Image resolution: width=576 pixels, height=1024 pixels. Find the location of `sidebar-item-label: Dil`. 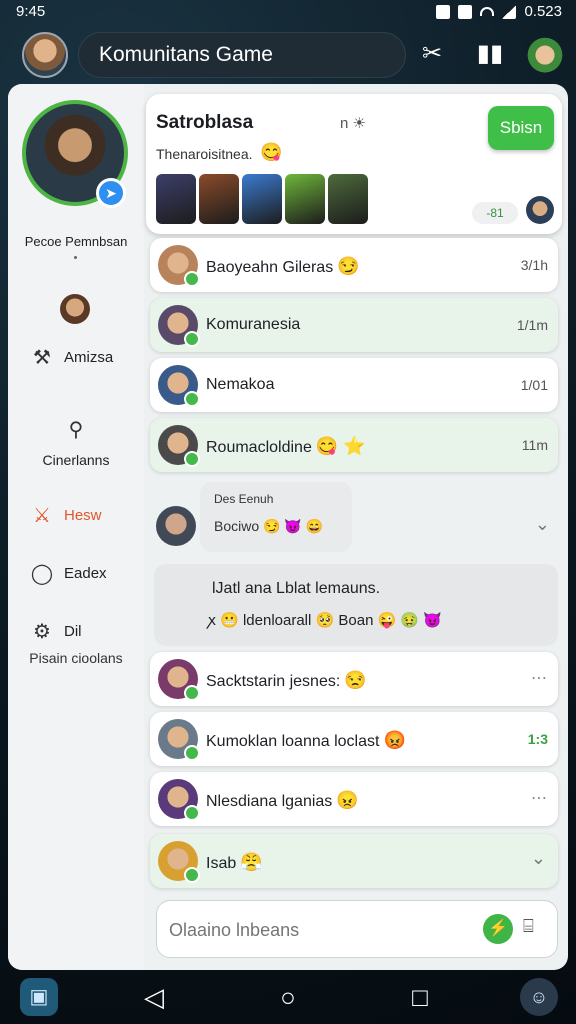

sidebar-item-label: Dil is located at coordinates (73, 631).